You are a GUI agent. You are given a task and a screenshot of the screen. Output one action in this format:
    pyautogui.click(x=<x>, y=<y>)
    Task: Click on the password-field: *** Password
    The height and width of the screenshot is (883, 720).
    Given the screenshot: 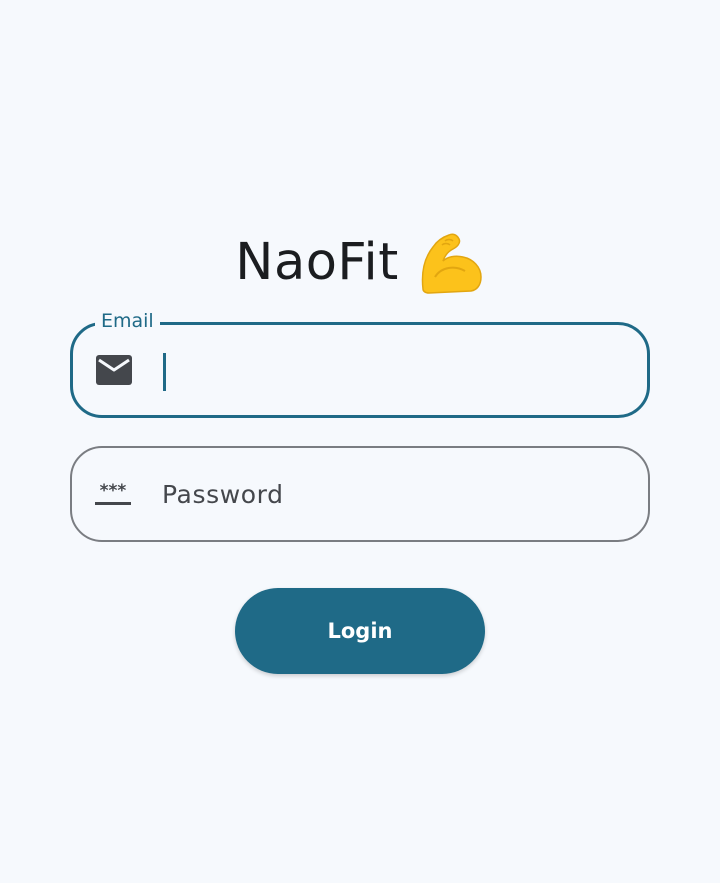 What is the action you would take?
    pyautogui.click(x=360, y=494)
    